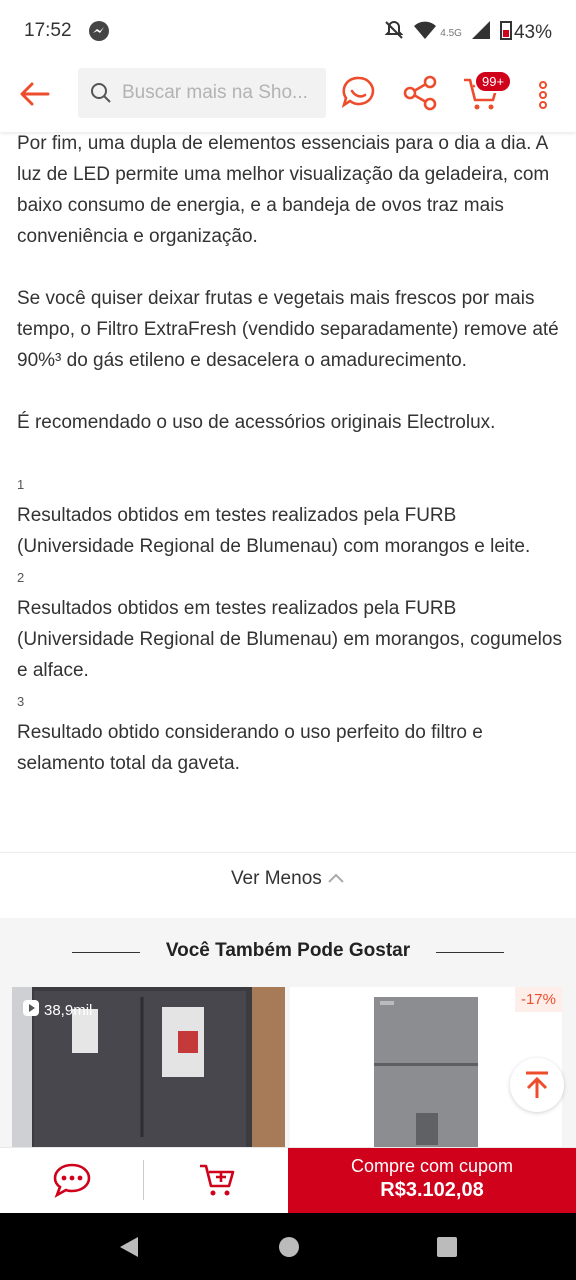  What do you see at coordinates (359, 95) in the screenshot?
I see `chat-icon` at bounding box center [359, 95].